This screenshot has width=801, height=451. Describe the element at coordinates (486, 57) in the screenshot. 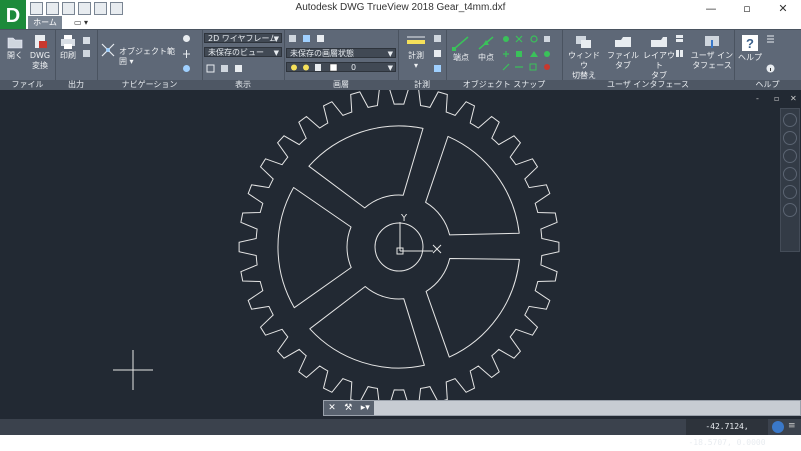

I see `midpoint-label: 中点` at that location.